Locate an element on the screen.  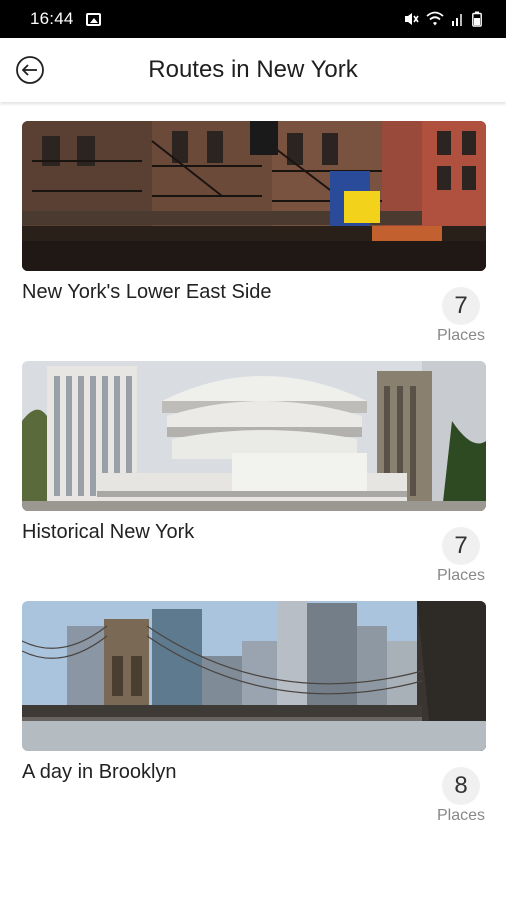
status-bar: 16:44 is located at coordinates (253, 19).